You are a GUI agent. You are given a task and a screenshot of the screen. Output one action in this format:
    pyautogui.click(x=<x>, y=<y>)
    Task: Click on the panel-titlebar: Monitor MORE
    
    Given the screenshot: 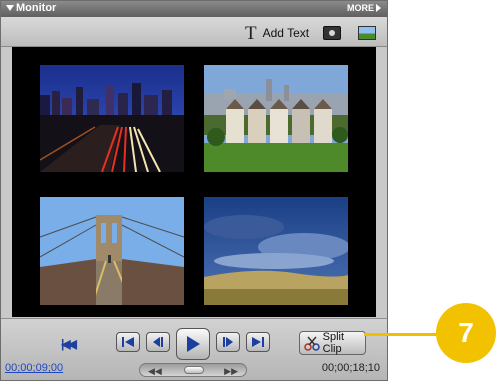 What is the action you would take?
    pyautogui.click(x=194, y=9)
    